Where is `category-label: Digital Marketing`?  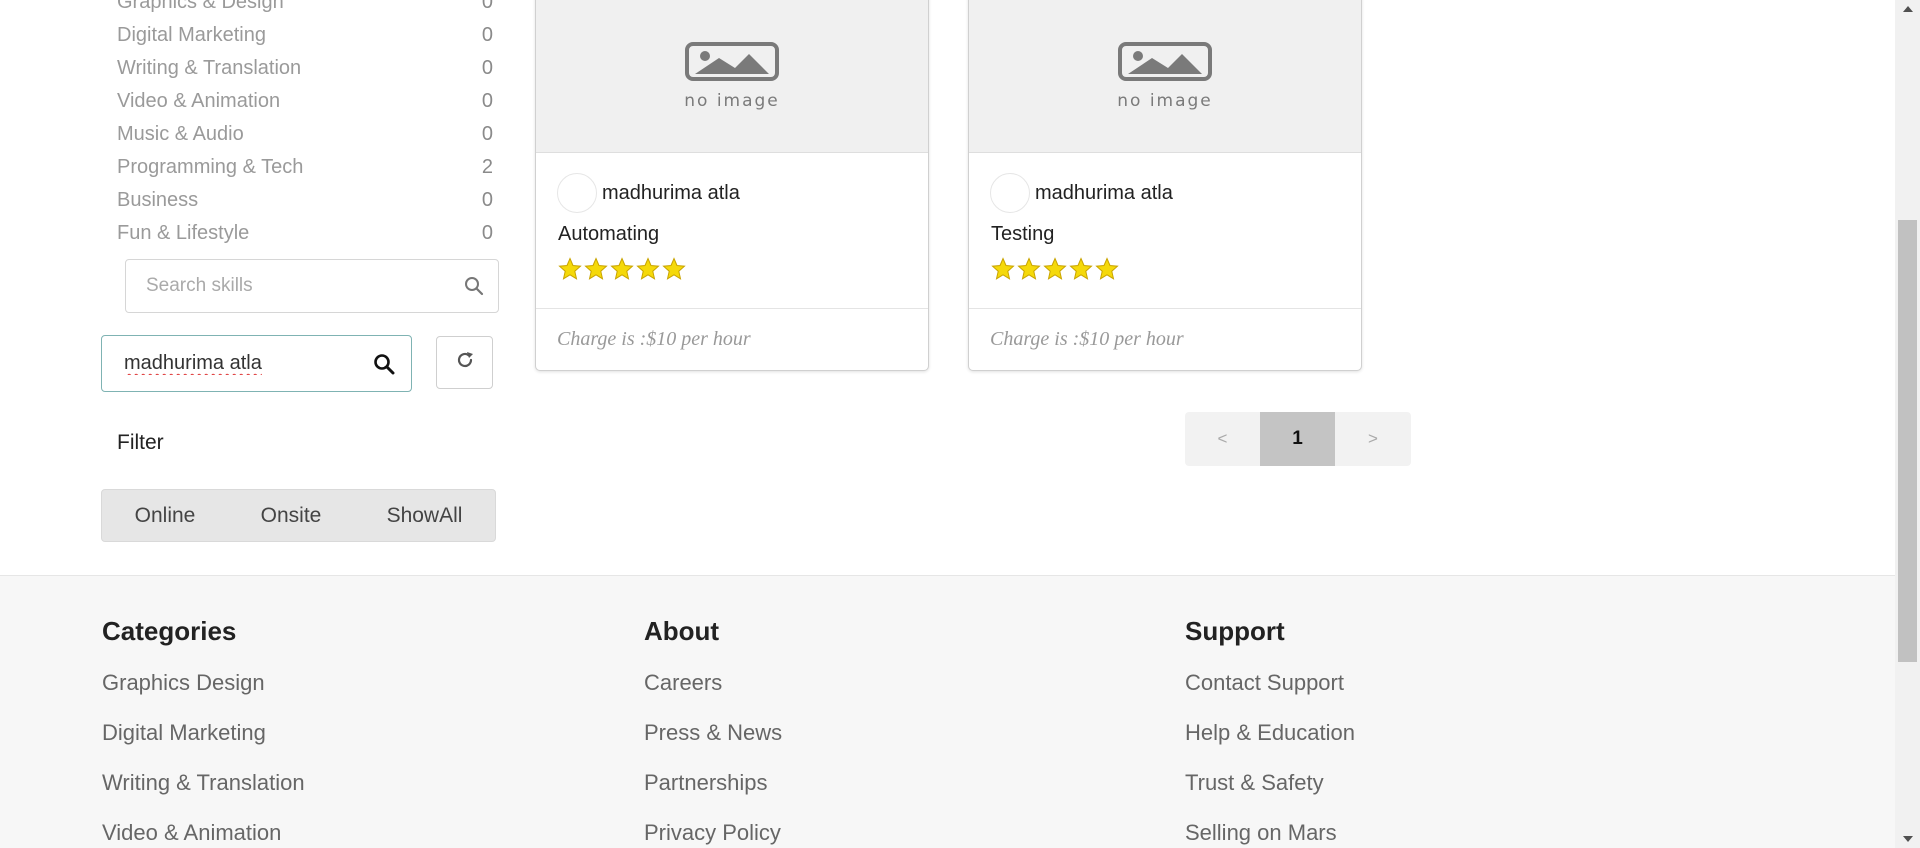
category-label: Digital Marketing is located at coordinates (191, 35).